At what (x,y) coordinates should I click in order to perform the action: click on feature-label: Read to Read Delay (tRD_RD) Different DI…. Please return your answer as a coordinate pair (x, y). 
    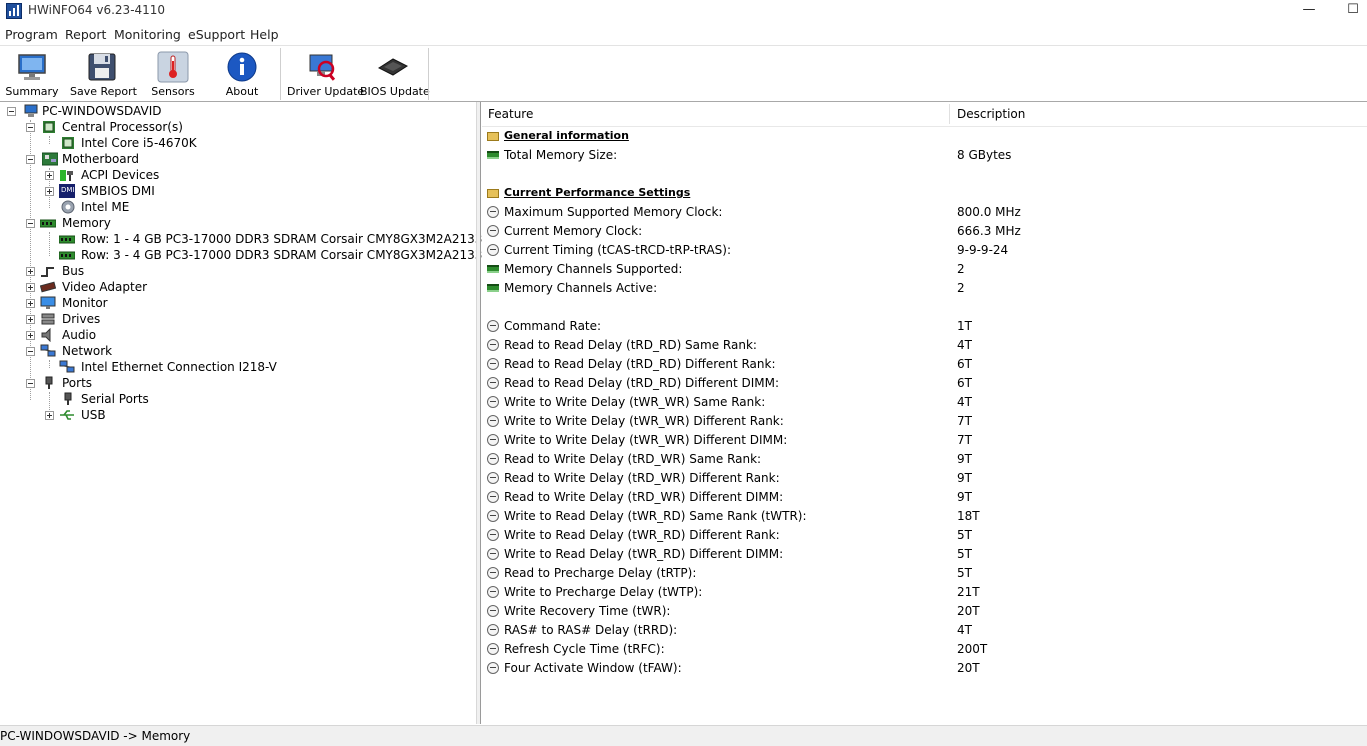
    Looking at the image, I should click on (641, 383).